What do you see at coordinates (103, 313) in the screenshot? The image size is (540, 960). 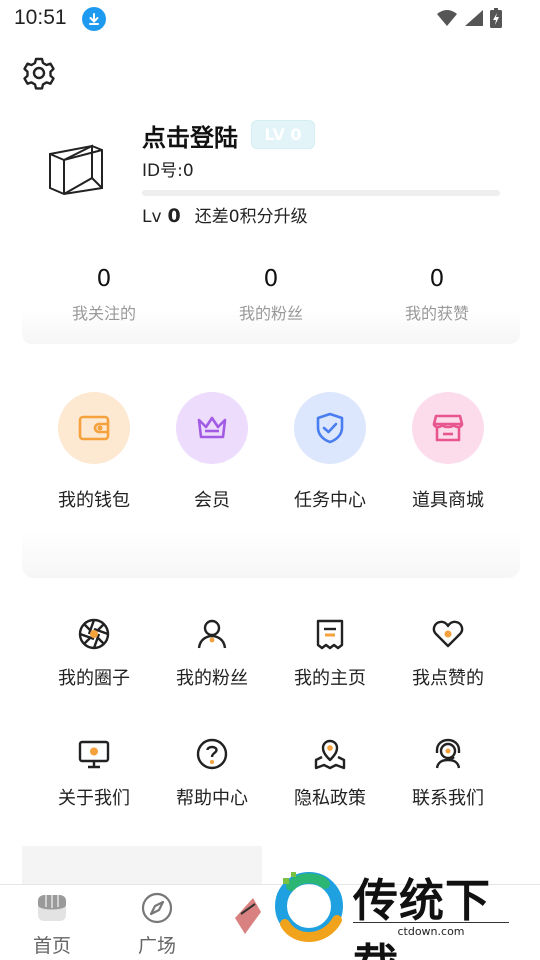 I see `stat-label: 我关注的` at bounding box center [103, 313].